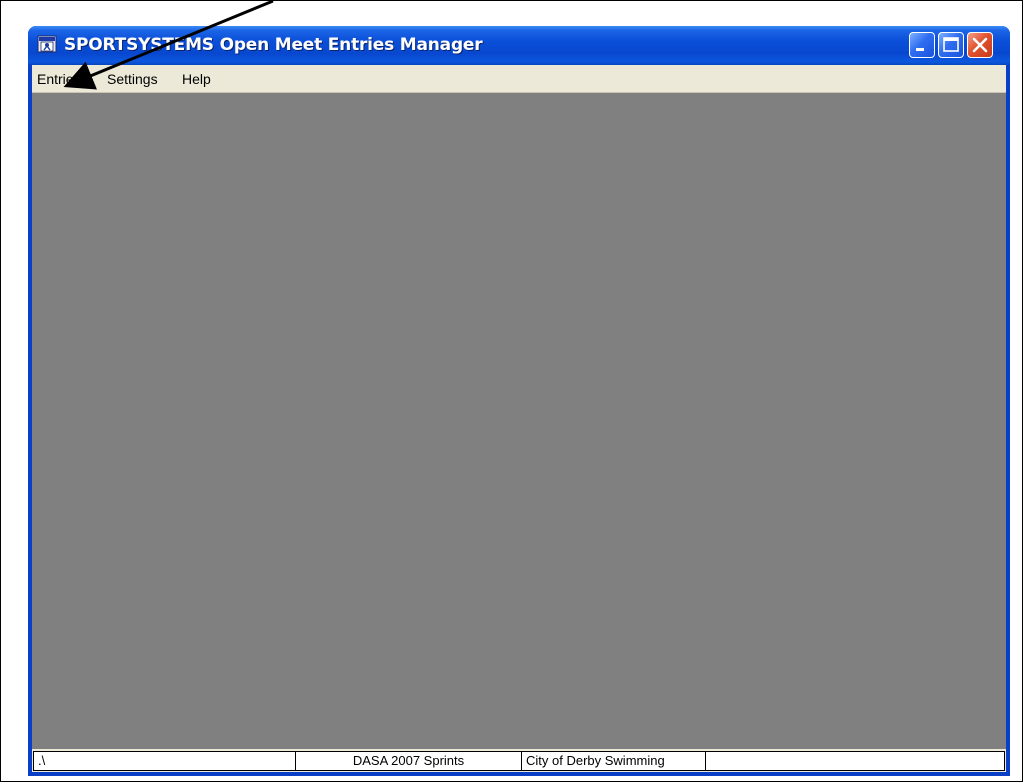 This screenshot has width=1023, height=783. What do you see at coordinates (164, 761) in the screenshot?
I see `status-pane-path: .\` at bounding box center [164, 761].